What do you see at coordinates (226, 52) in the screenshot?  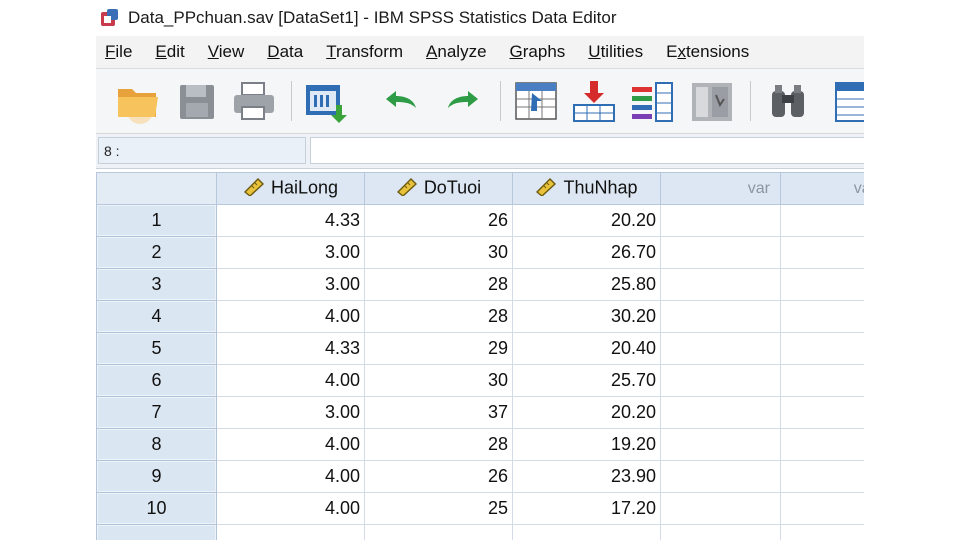 I see `menu-view: View` at bounding box center [226, 52].